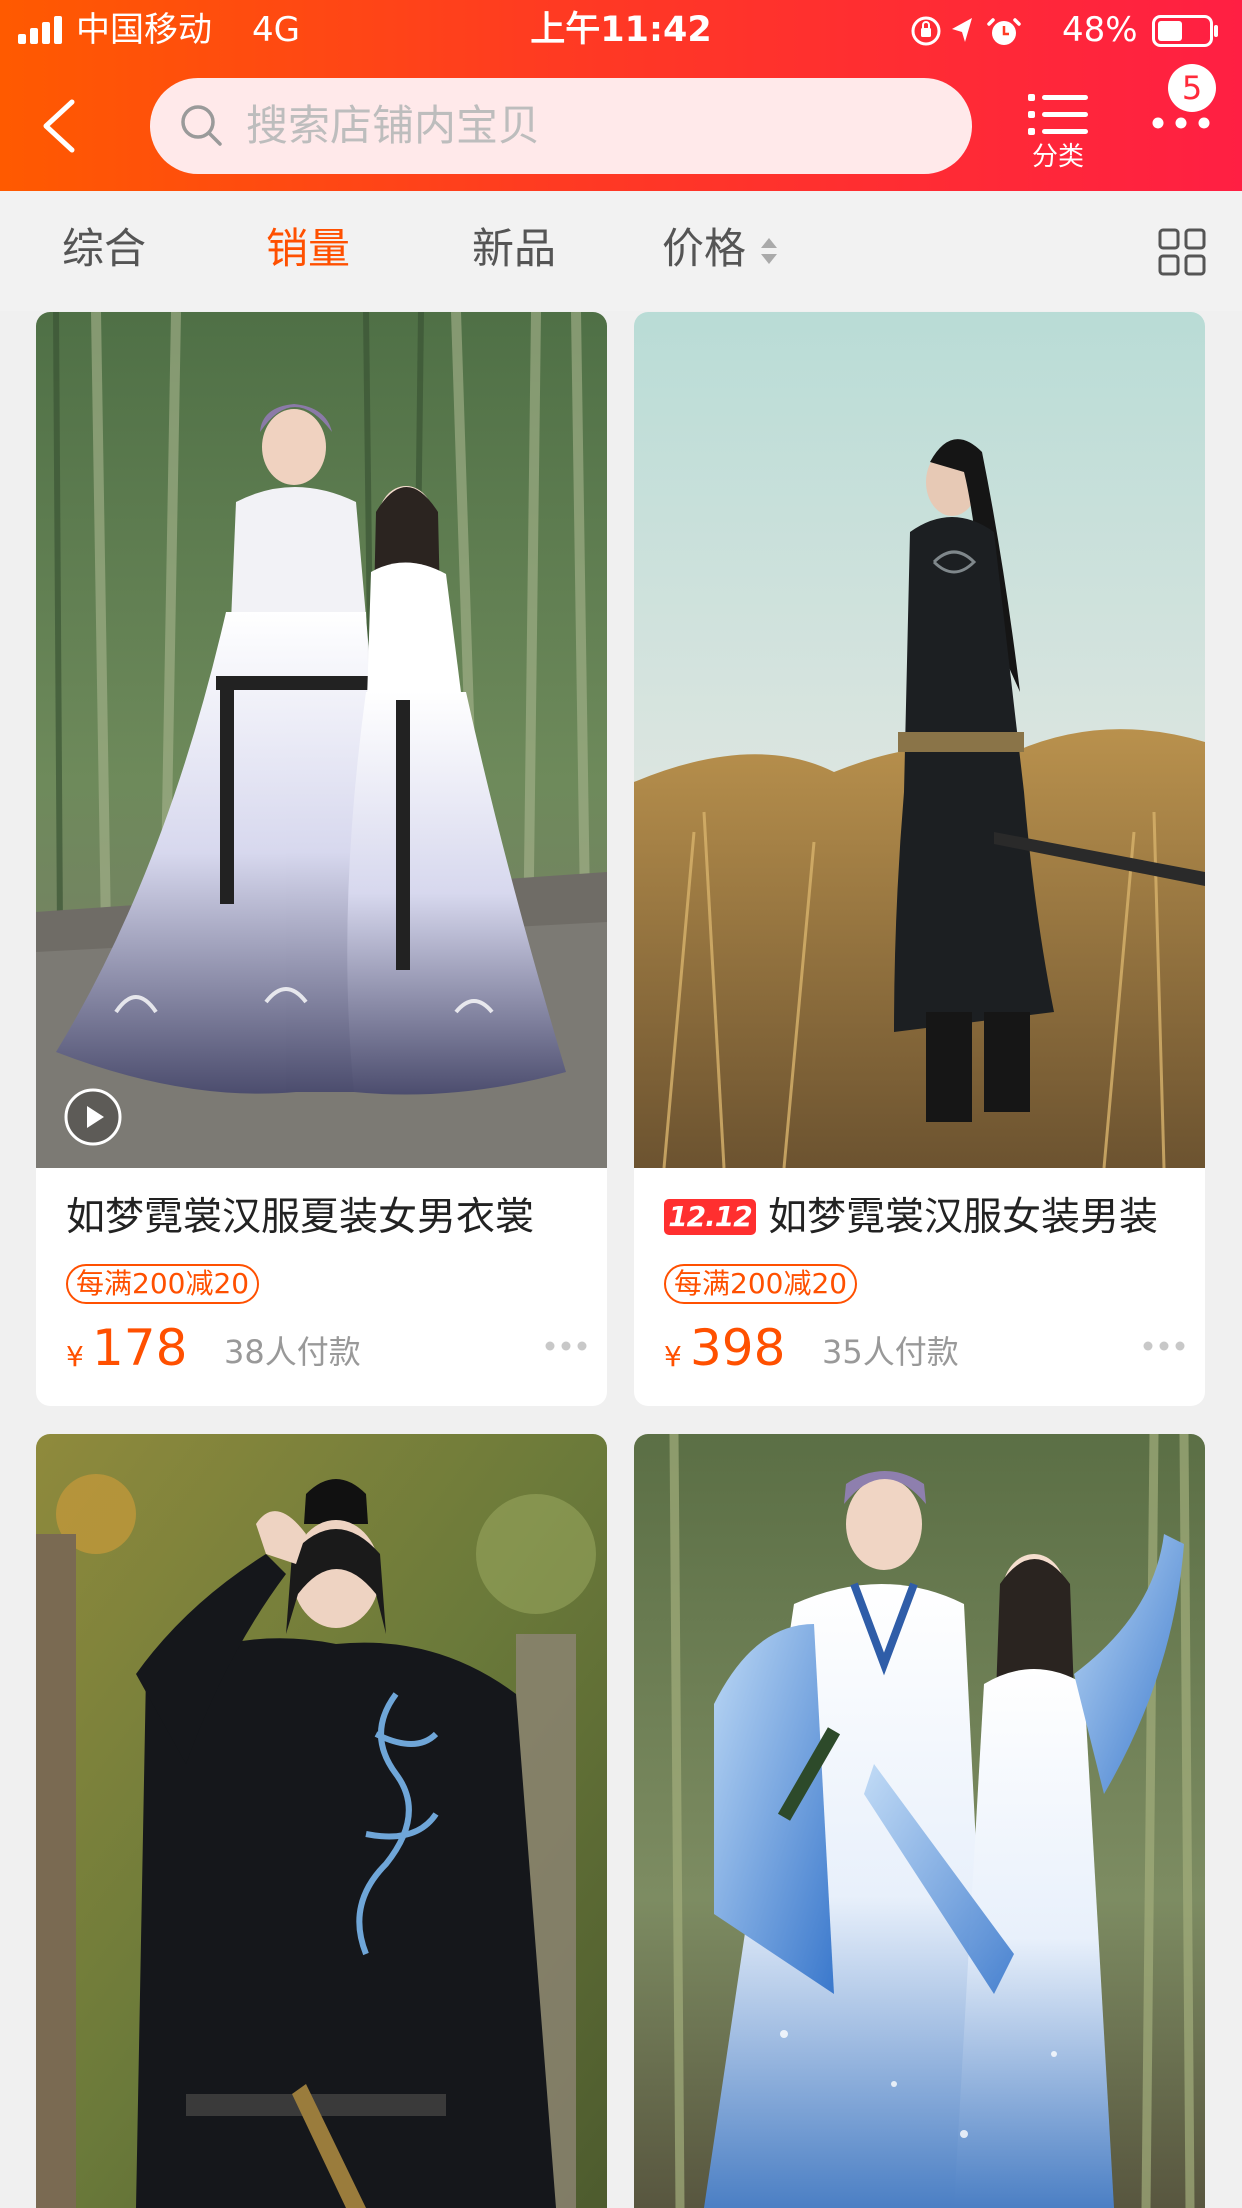 Image resolution: width=1242 pixels, height=2208 pixels. I want to click on chevron-left-icon, so click(59, 126).